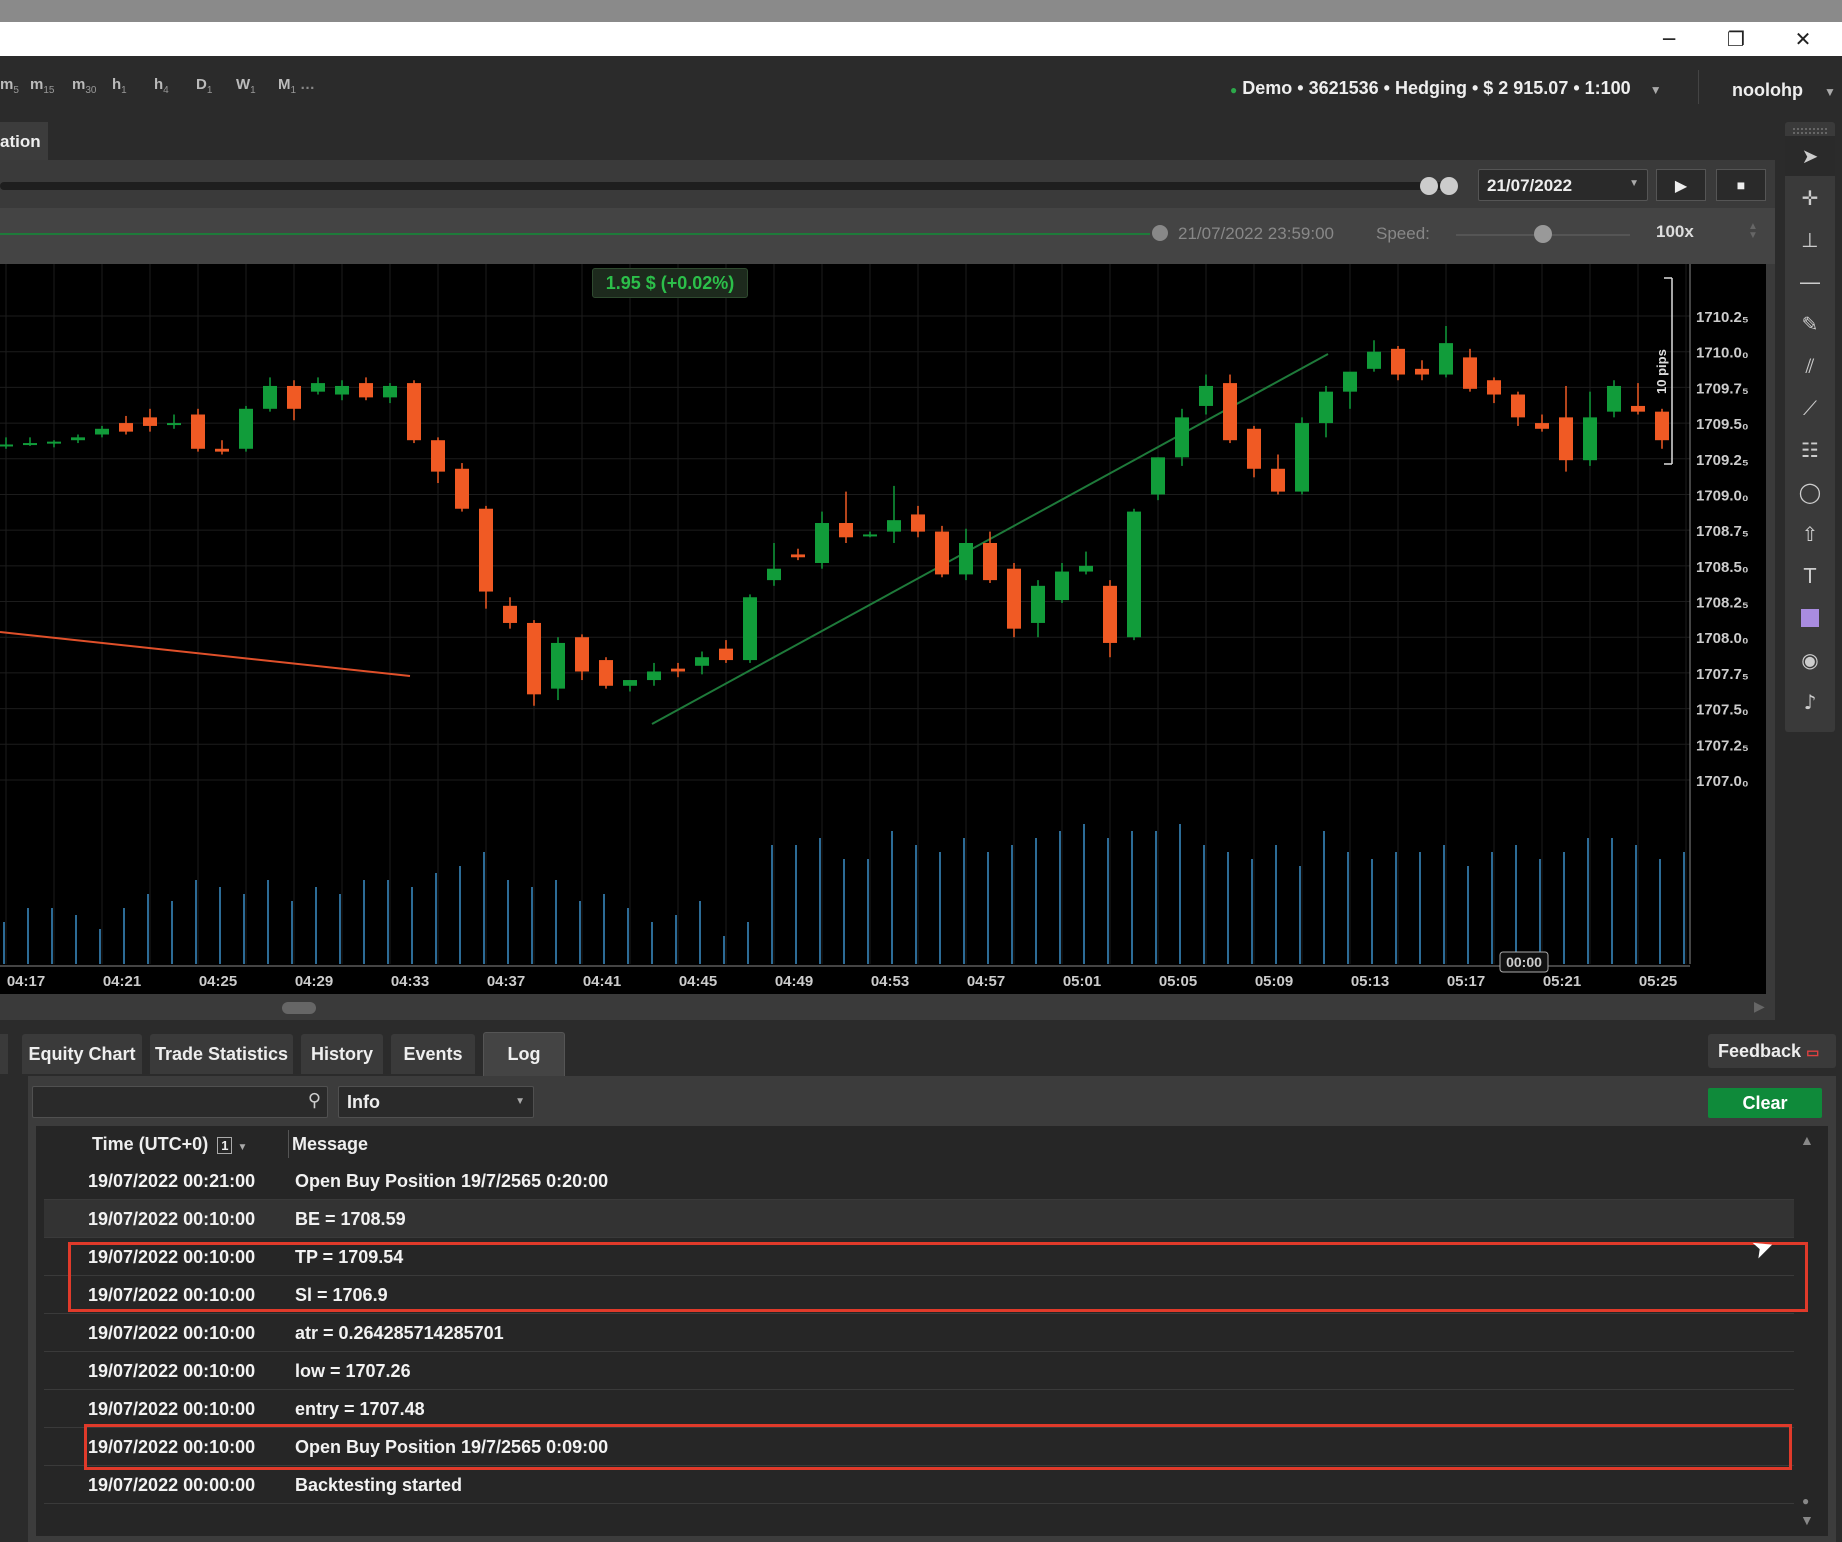 This screenshot has width=1842, height=1542. I want to click on log-message: atr = 0.264285714285701, so click(399, 1333).